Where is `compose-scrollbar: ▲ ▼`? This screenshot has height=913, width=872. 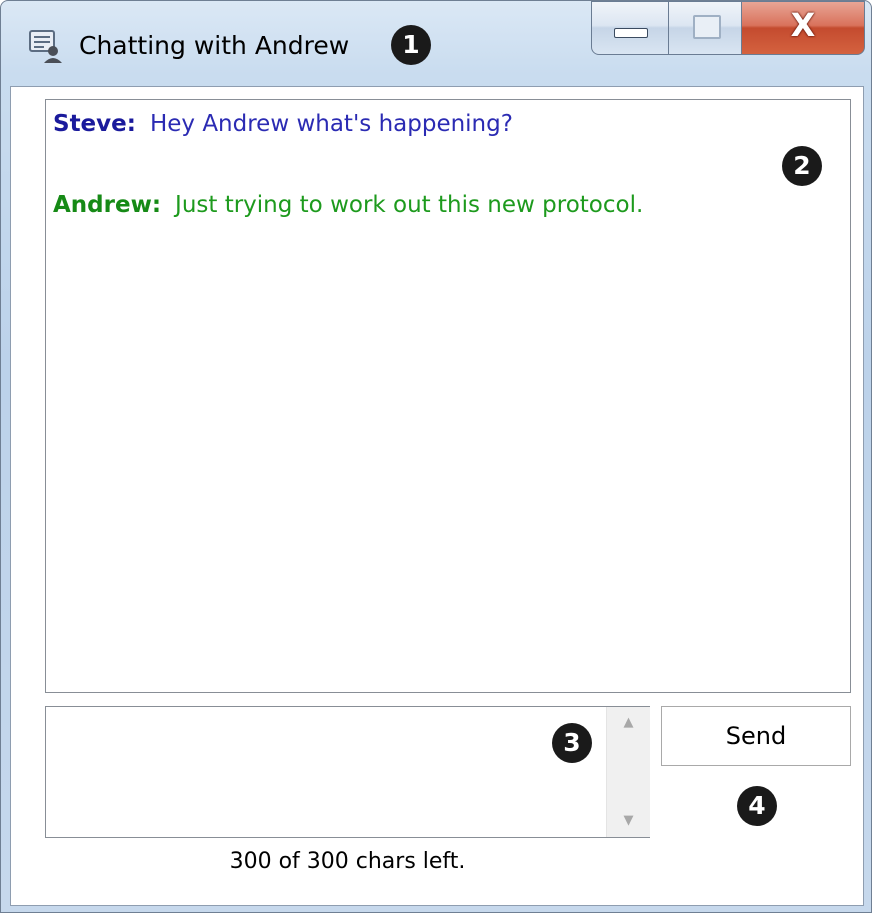 compose-scrollbar: ▲ ▼ is located at coordinates (628, 772).